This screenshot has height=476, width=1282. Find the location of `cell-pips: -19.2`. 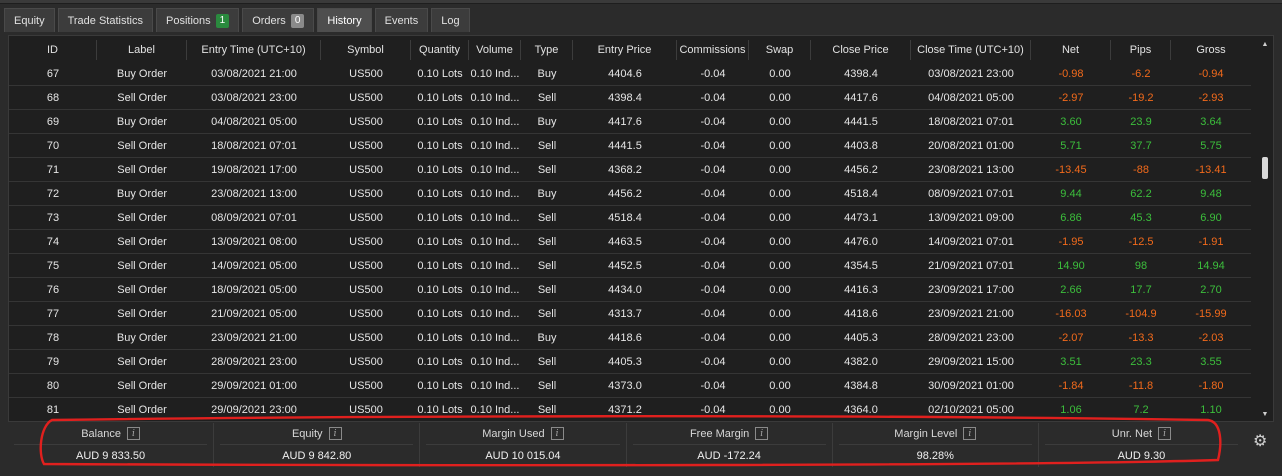

cell-pips: -19.2 is located at coordinates (1141, 97).